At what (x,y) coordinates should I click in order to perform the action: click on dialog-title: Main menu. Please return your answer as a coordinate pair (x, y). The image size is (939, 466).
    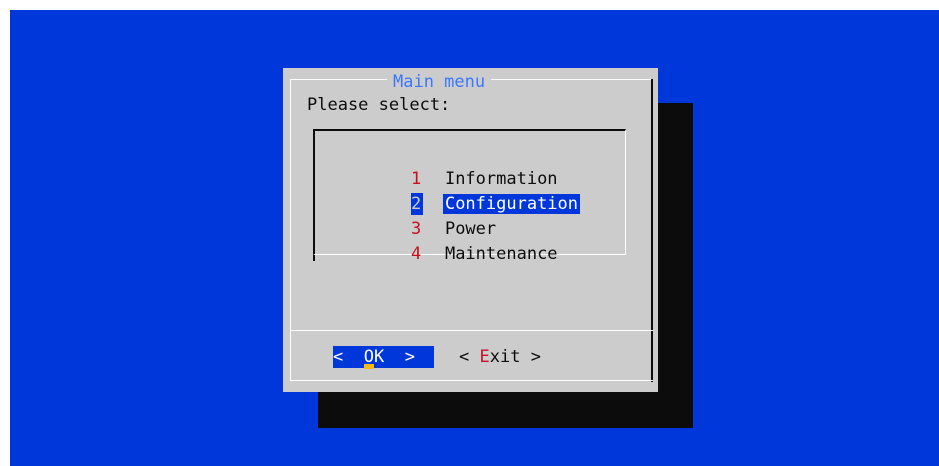
    Looking at the image, I should click on (439, 82).